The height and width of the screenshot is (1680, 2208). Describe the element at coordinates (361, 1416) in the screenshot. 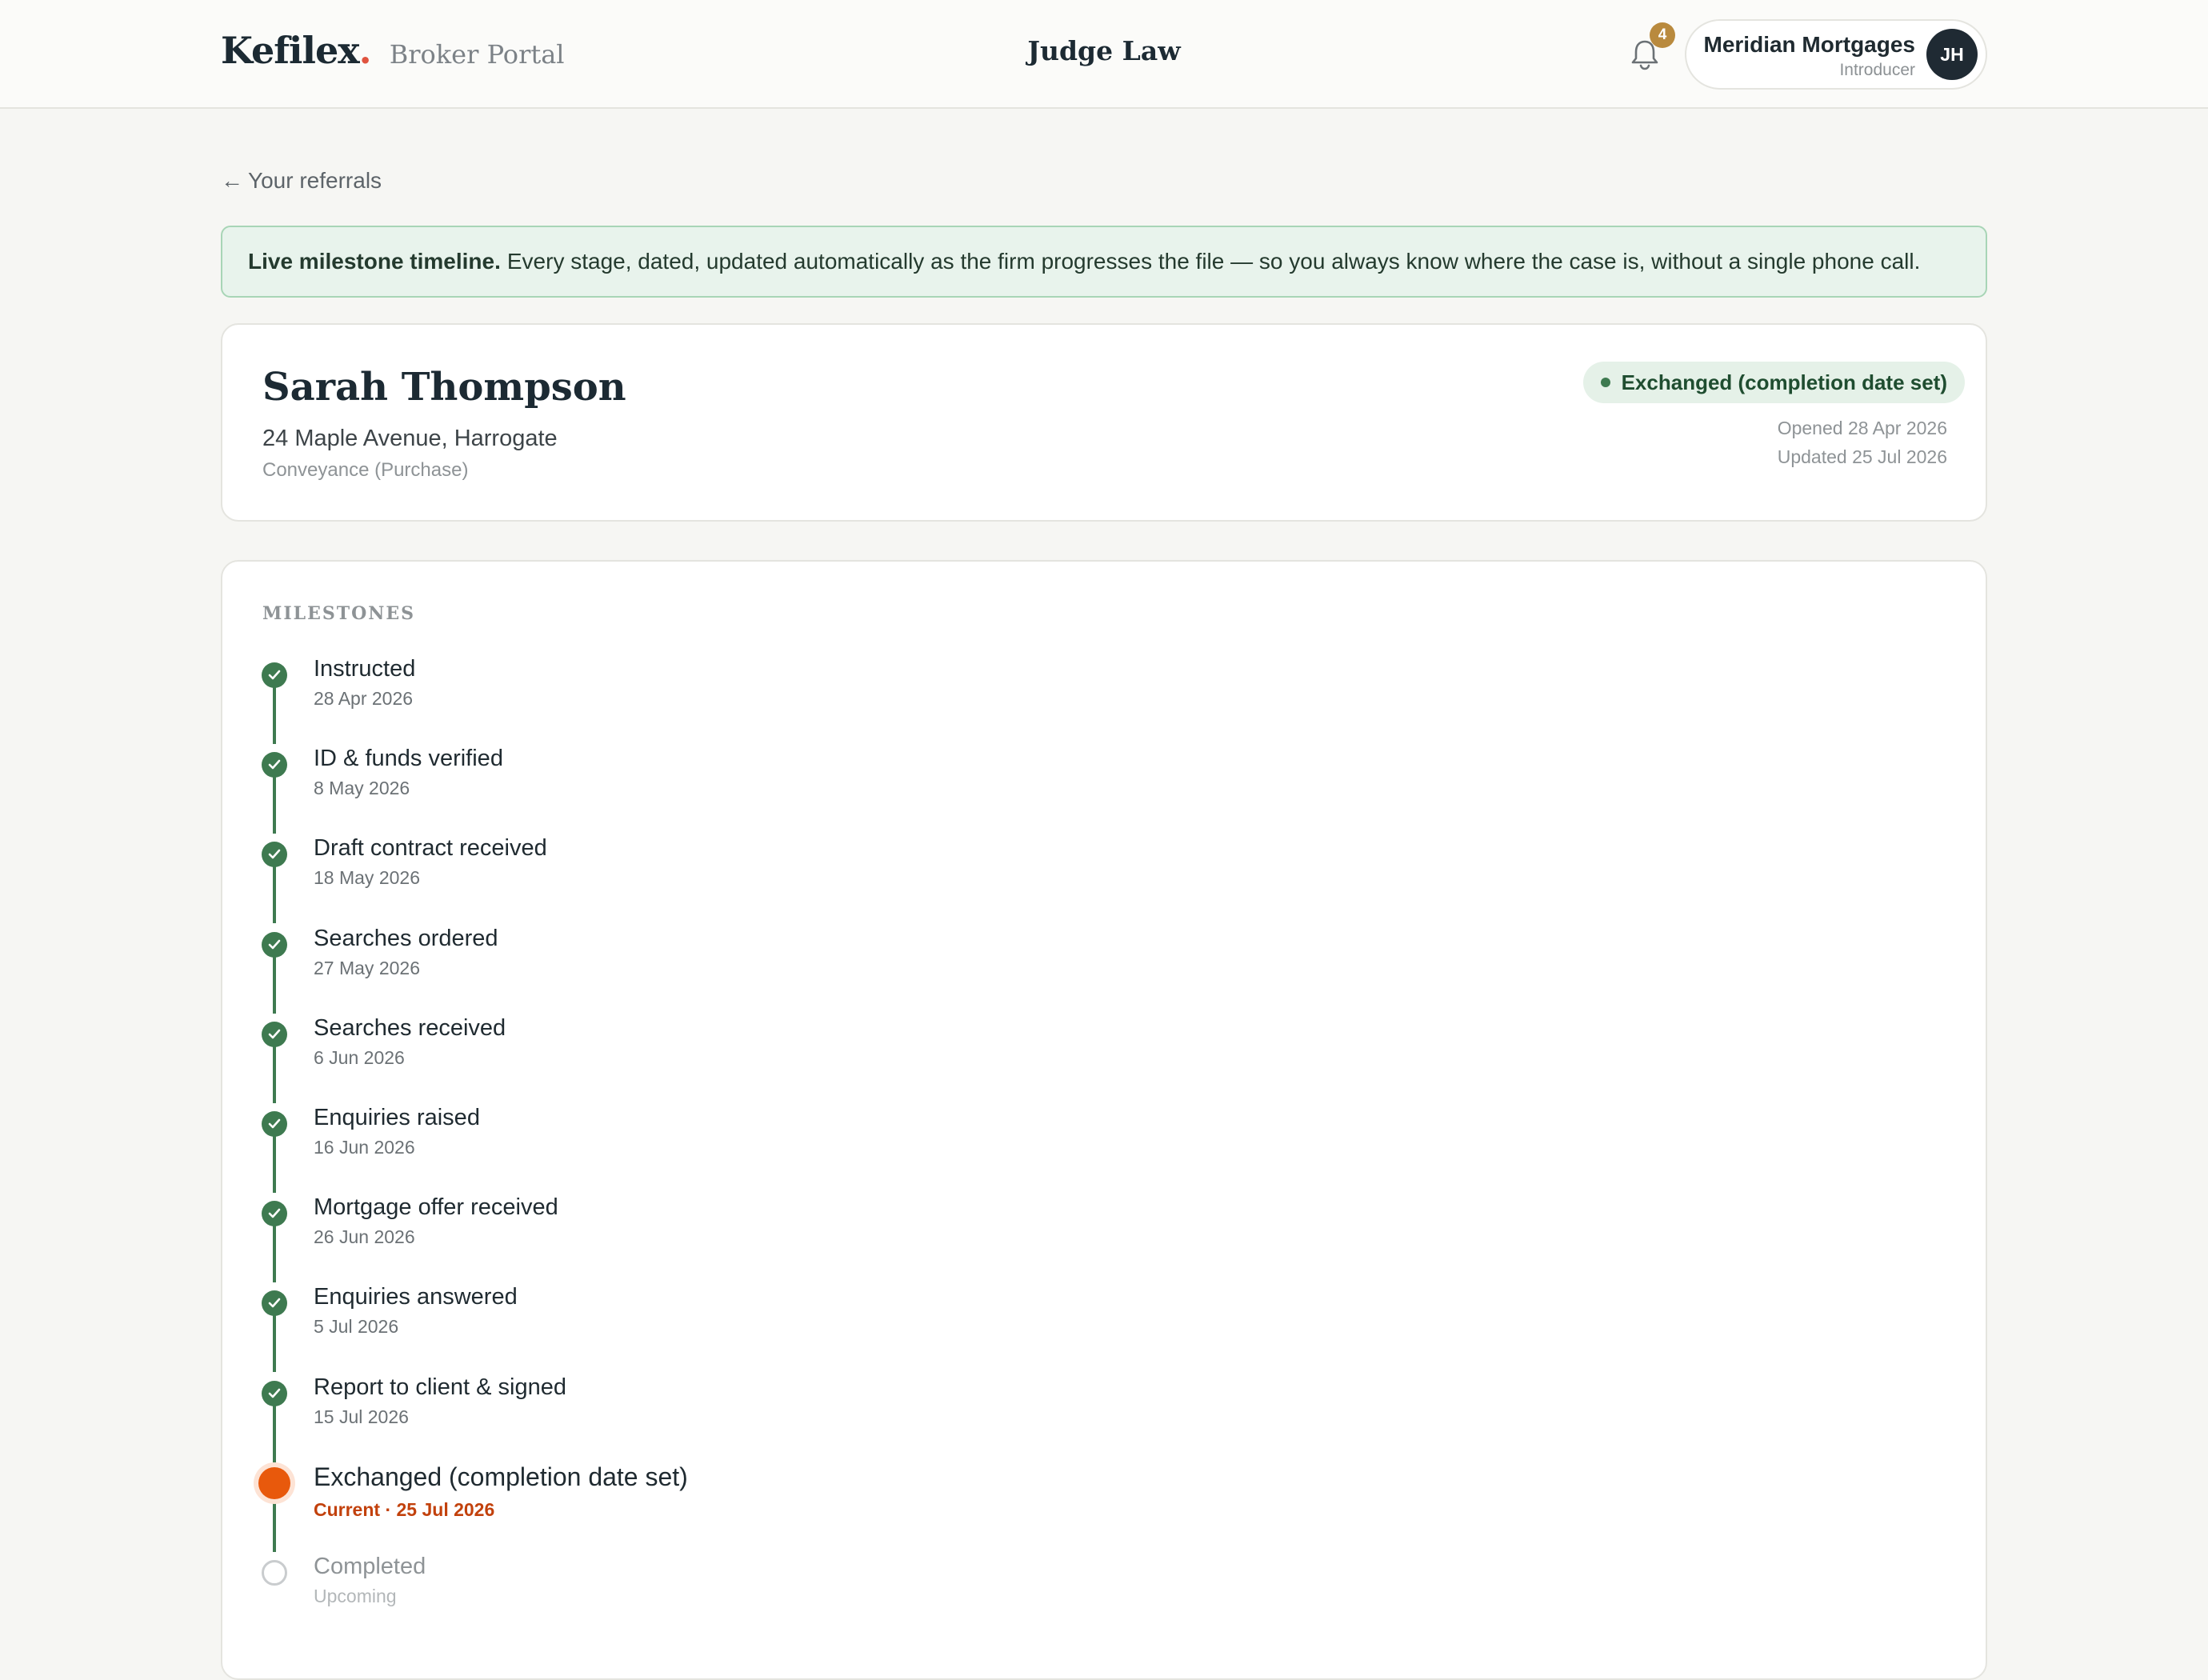

I see `milestone-date: 15 Jul 2026` at that location.